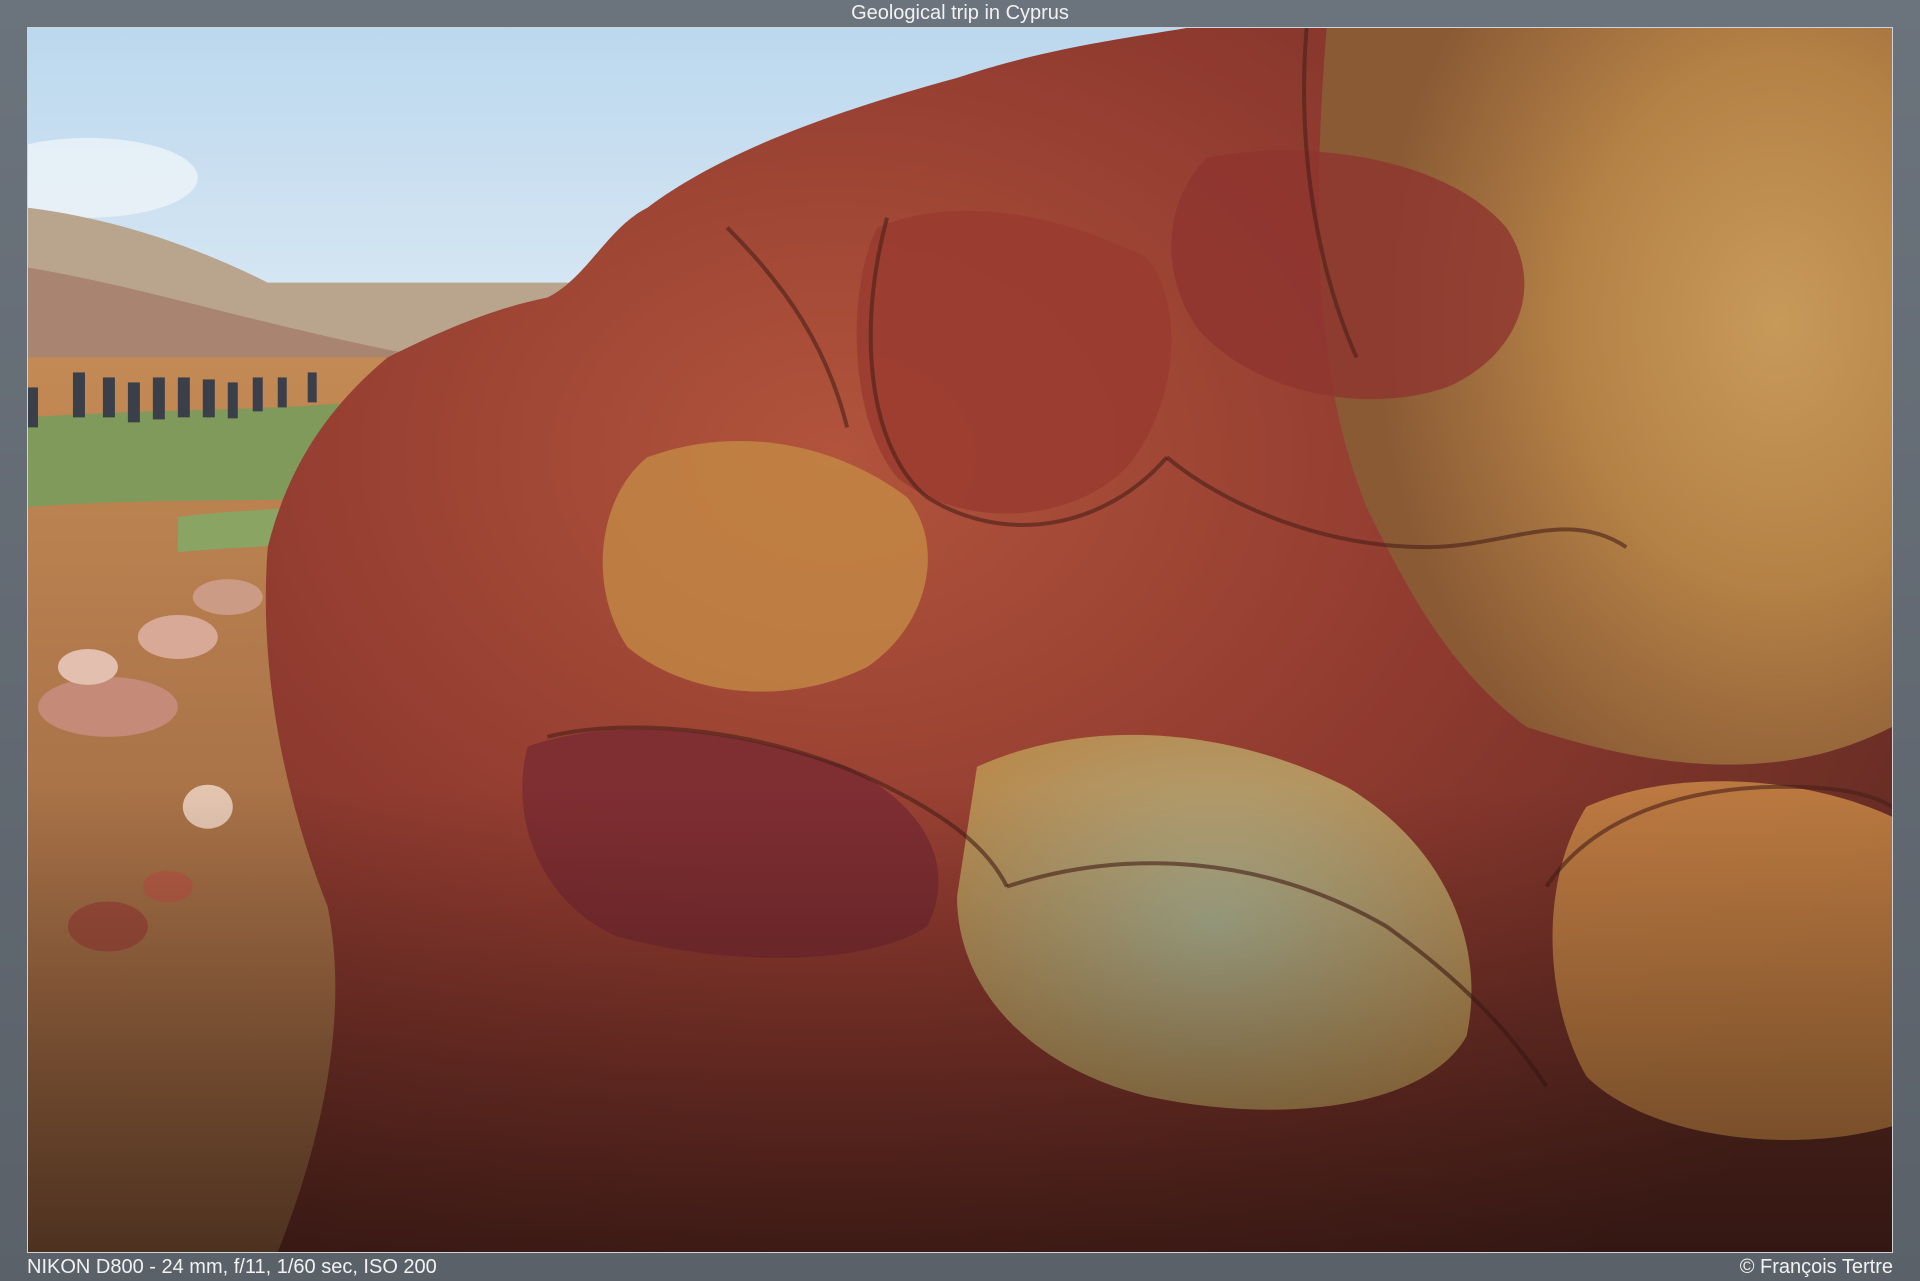  I want to click on copyright-credit: © François Tertre, so click(1816, 1267).